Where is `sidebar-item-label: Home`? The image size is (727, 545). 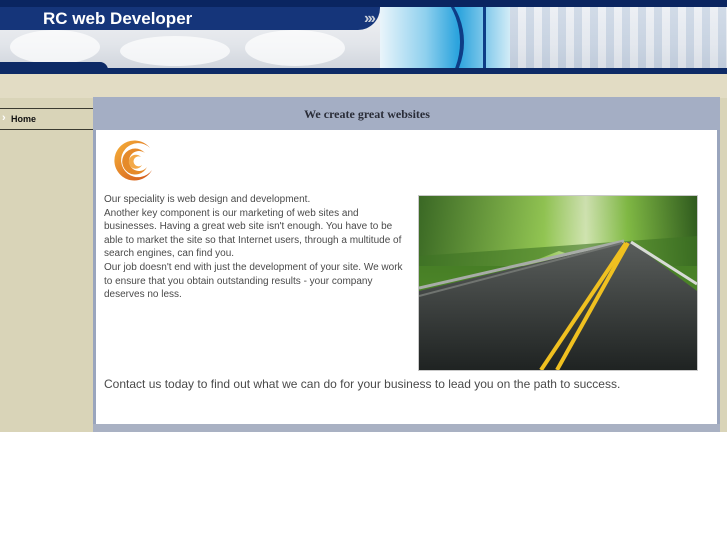
sidebar-item-label: Home is located at coordinates (24, 119).